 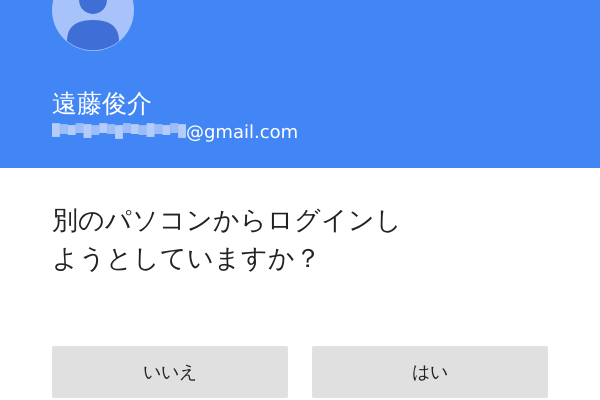 What do you see at coordinates (102, 104) in the screenshot?
I see `account-name: 遠藤俊介` at bounding box center [102, 104].